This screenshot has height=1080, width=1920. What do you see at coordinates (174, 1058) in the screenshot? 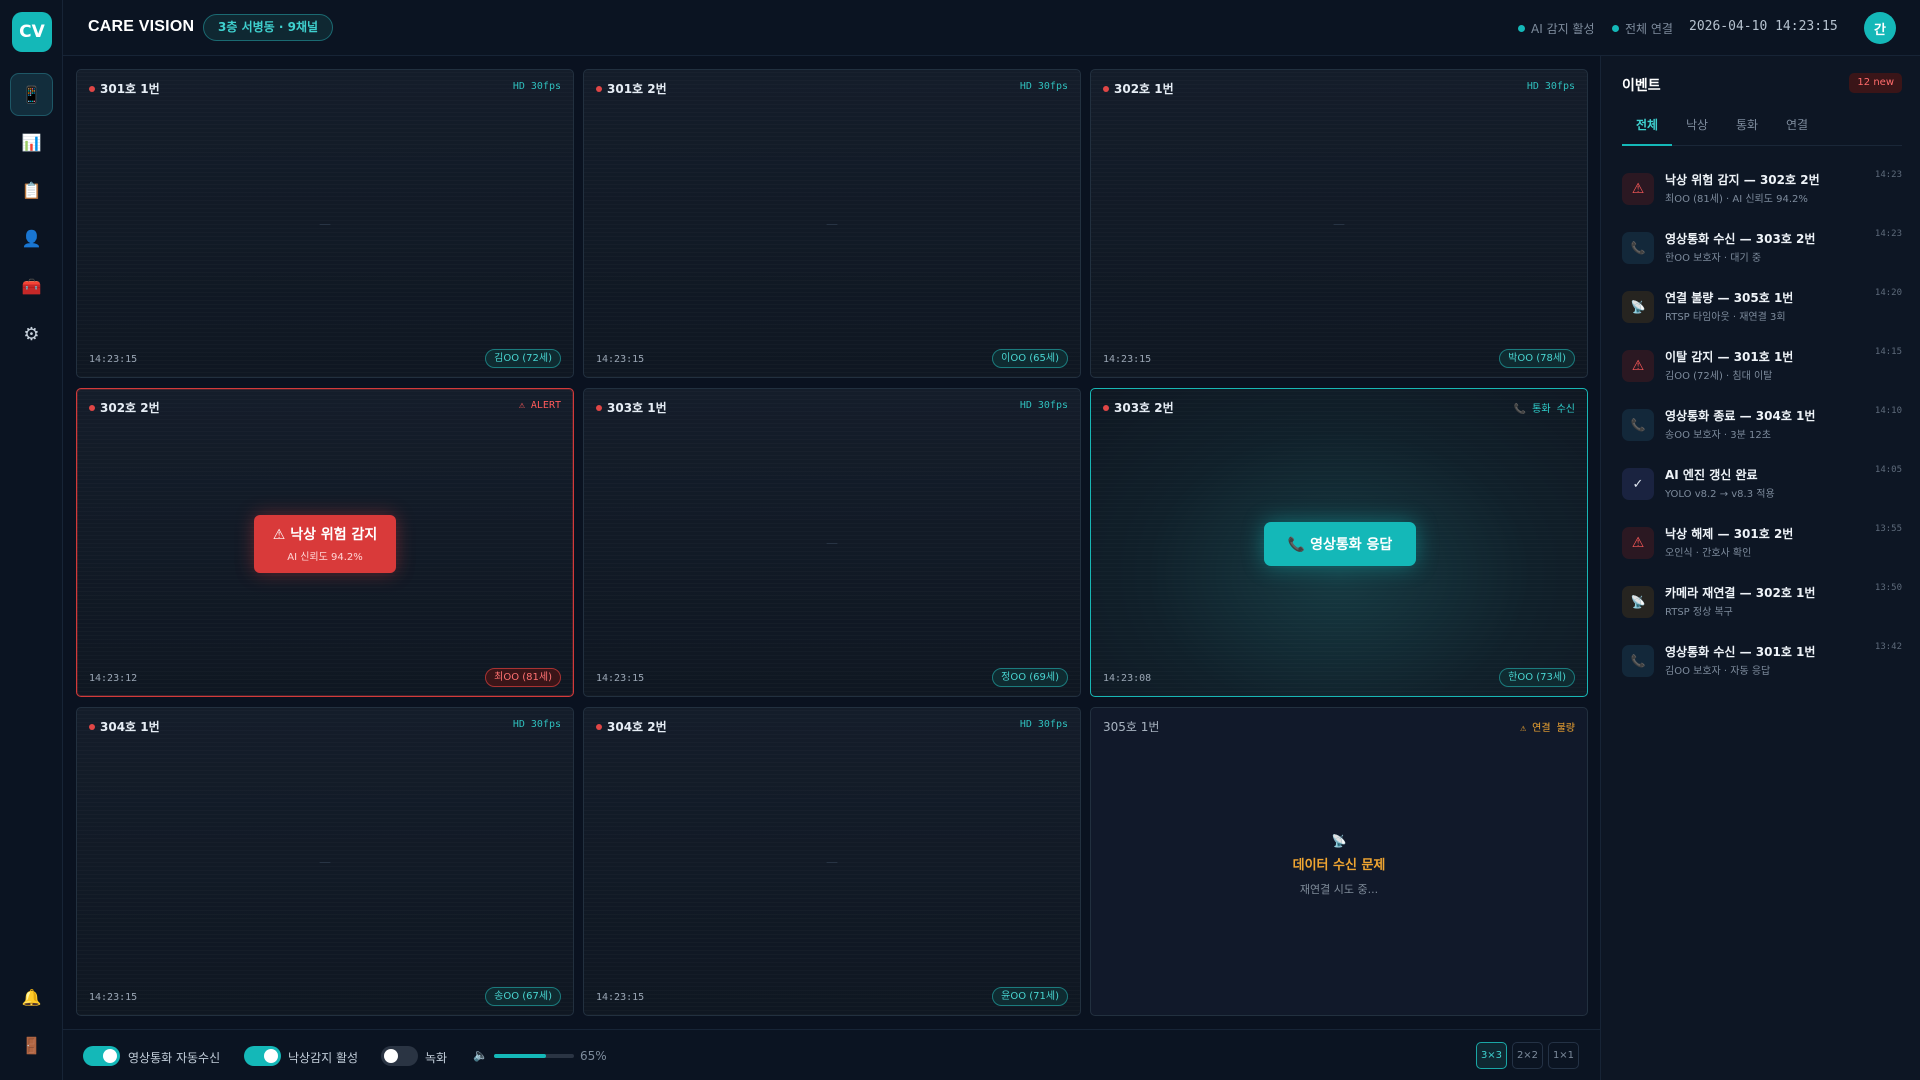
I see `auto-answer-label: 영상통화 자동수신` at bounding box center [174, 1058].